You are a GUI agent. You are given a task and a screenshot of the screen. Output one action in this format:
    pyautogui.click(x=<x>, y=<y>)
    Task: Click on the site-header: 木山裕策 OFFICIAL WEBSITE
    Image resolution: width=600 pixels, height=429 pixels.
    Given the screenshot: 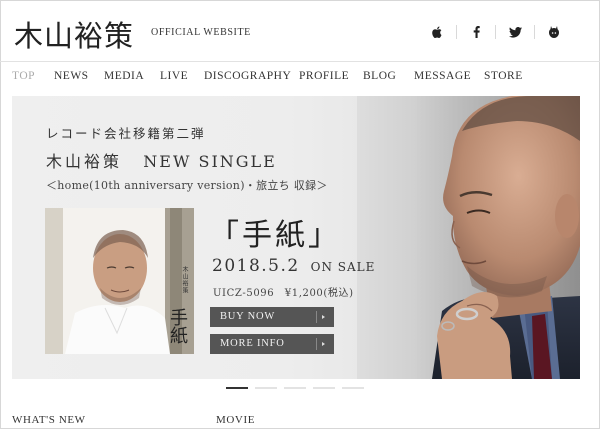 What is the action you would take?
    pyautogui.click(x=300, y=31)
    